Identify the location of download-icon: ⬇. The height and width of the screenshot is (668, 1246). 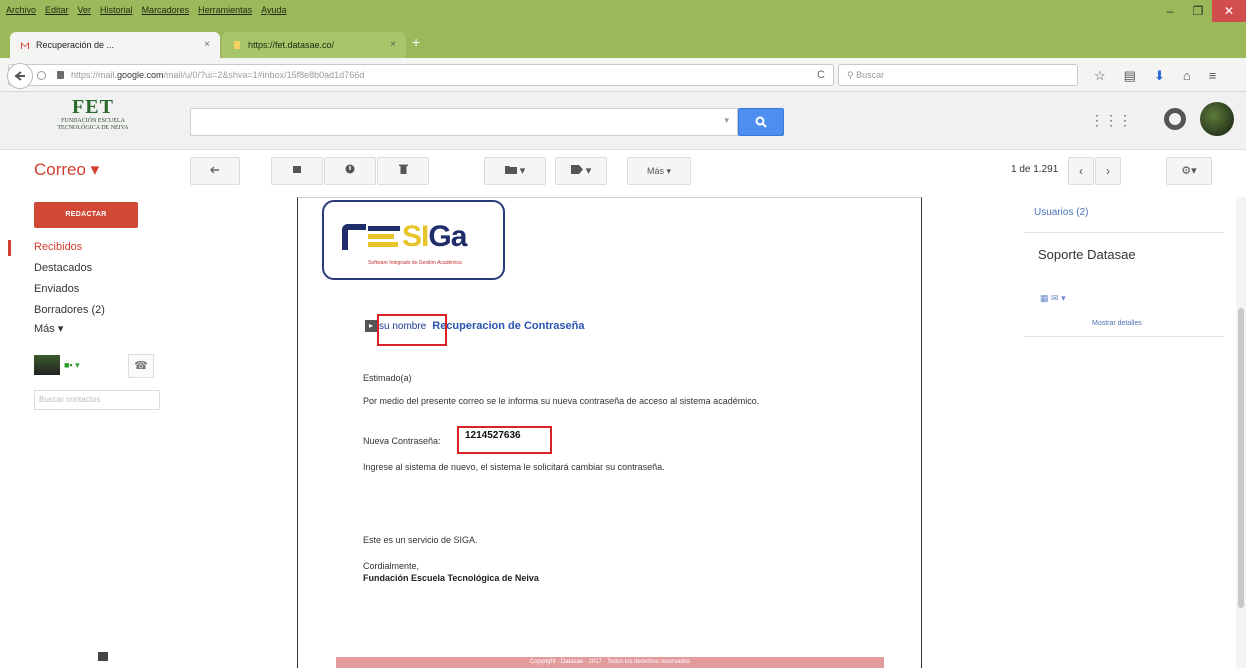
(1159, 76).